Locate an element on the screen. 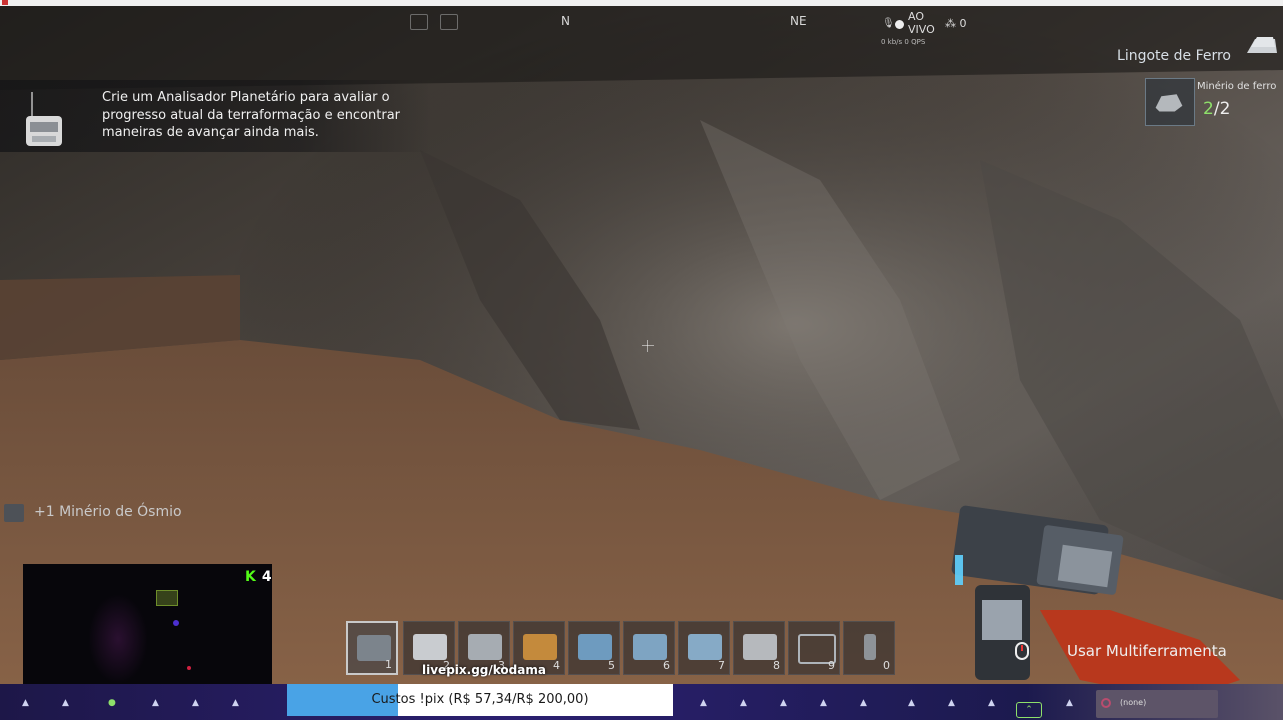 Image resolution: width=1283 pixels, height=720 pixels. scene-selector-label: (none) is located at coordinates (1133, 702).